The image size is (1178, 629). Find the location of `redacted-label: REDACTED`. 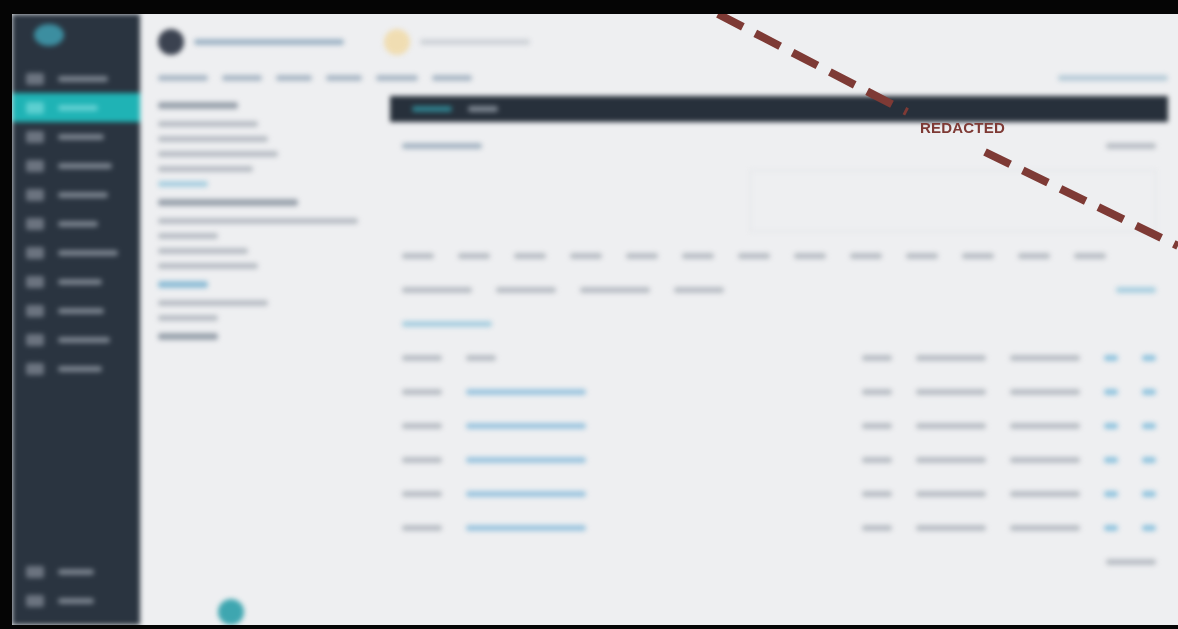

redacted-label: REDACTED is located at coordinates (962, 127).